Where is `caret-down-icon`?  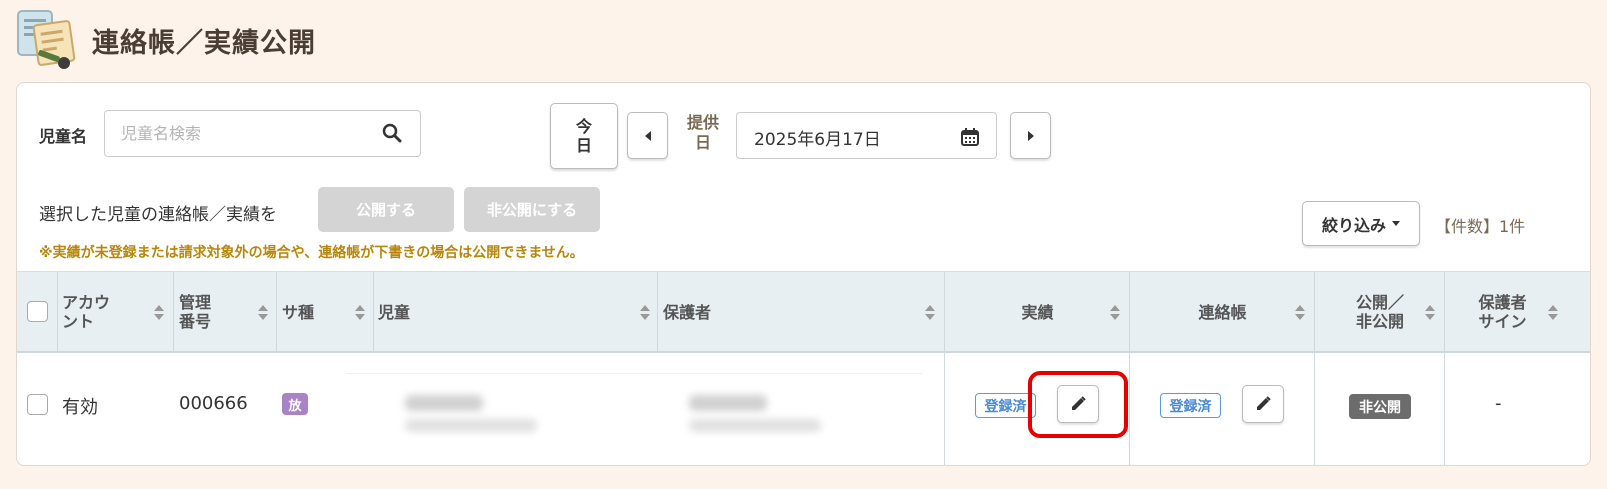 caret-down-icon is located at coordinates (1396, 223).